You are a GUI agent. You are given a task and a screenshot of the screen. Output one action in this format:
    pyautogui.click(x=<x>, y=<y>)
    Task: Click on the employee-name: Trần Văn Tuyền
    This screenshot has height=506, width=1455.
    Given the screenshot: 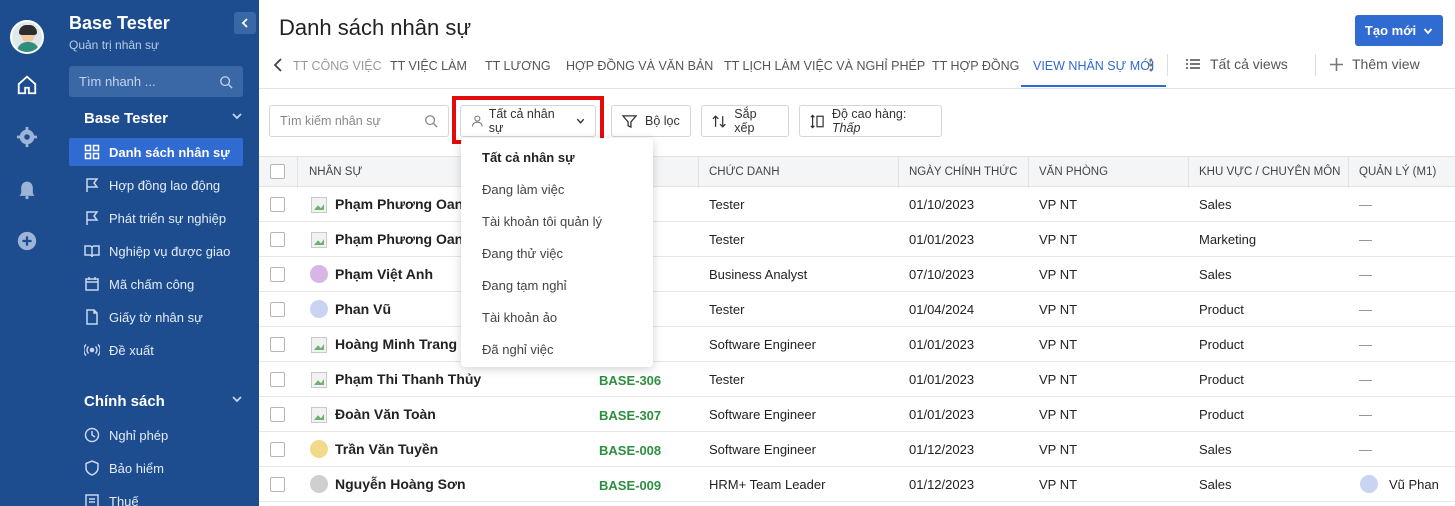 What is the action you would take?
    pyautogui.click(x=386, y=449)
    